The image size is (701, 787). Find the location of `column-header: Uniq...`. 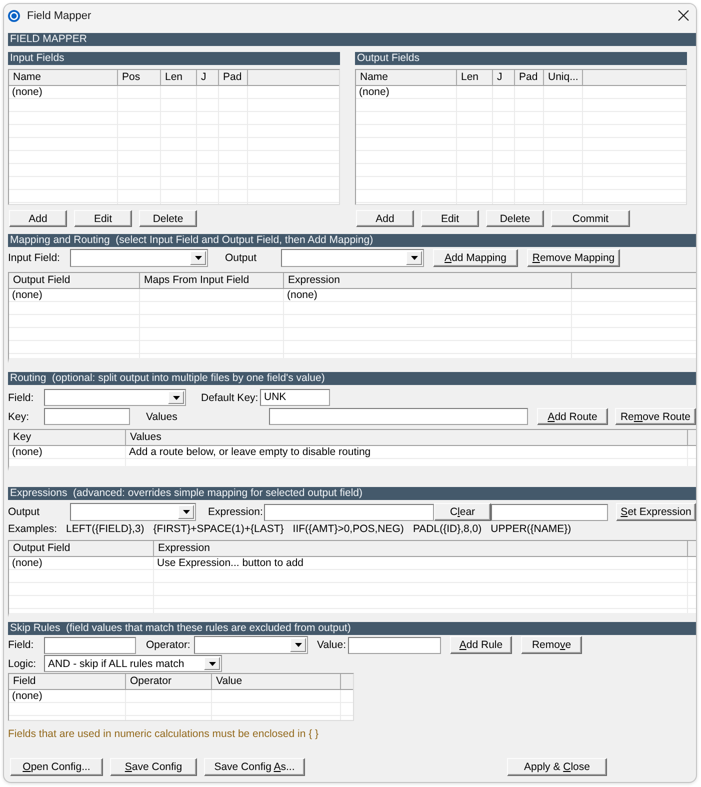

column-header: Uniq... is located at coordinates (563, 77).